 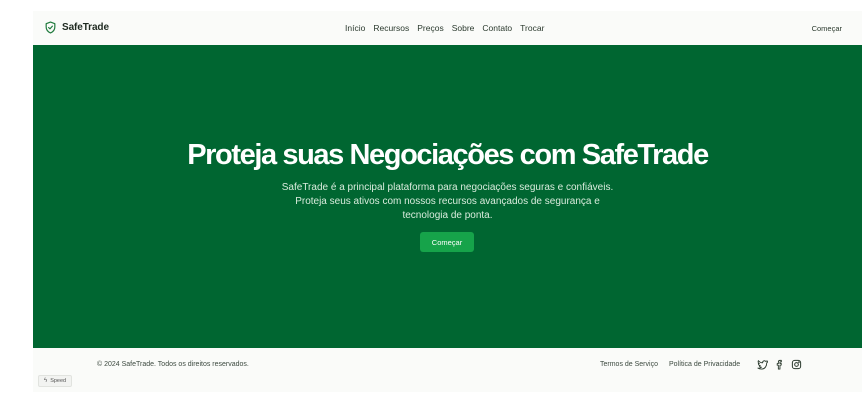 What do you see at coordinates (463, 28) in the screenshot?
I see `nav-link-sobre: Sobre` at bounding box center [463, 28].